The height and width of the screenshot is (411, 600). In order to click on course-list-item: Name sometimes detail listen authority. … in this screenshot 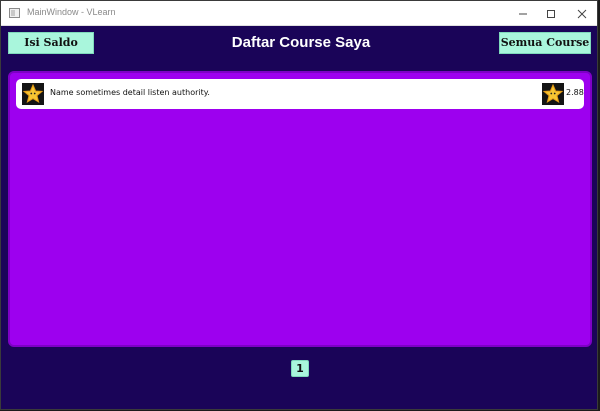, I will do `click(300, 94)`.